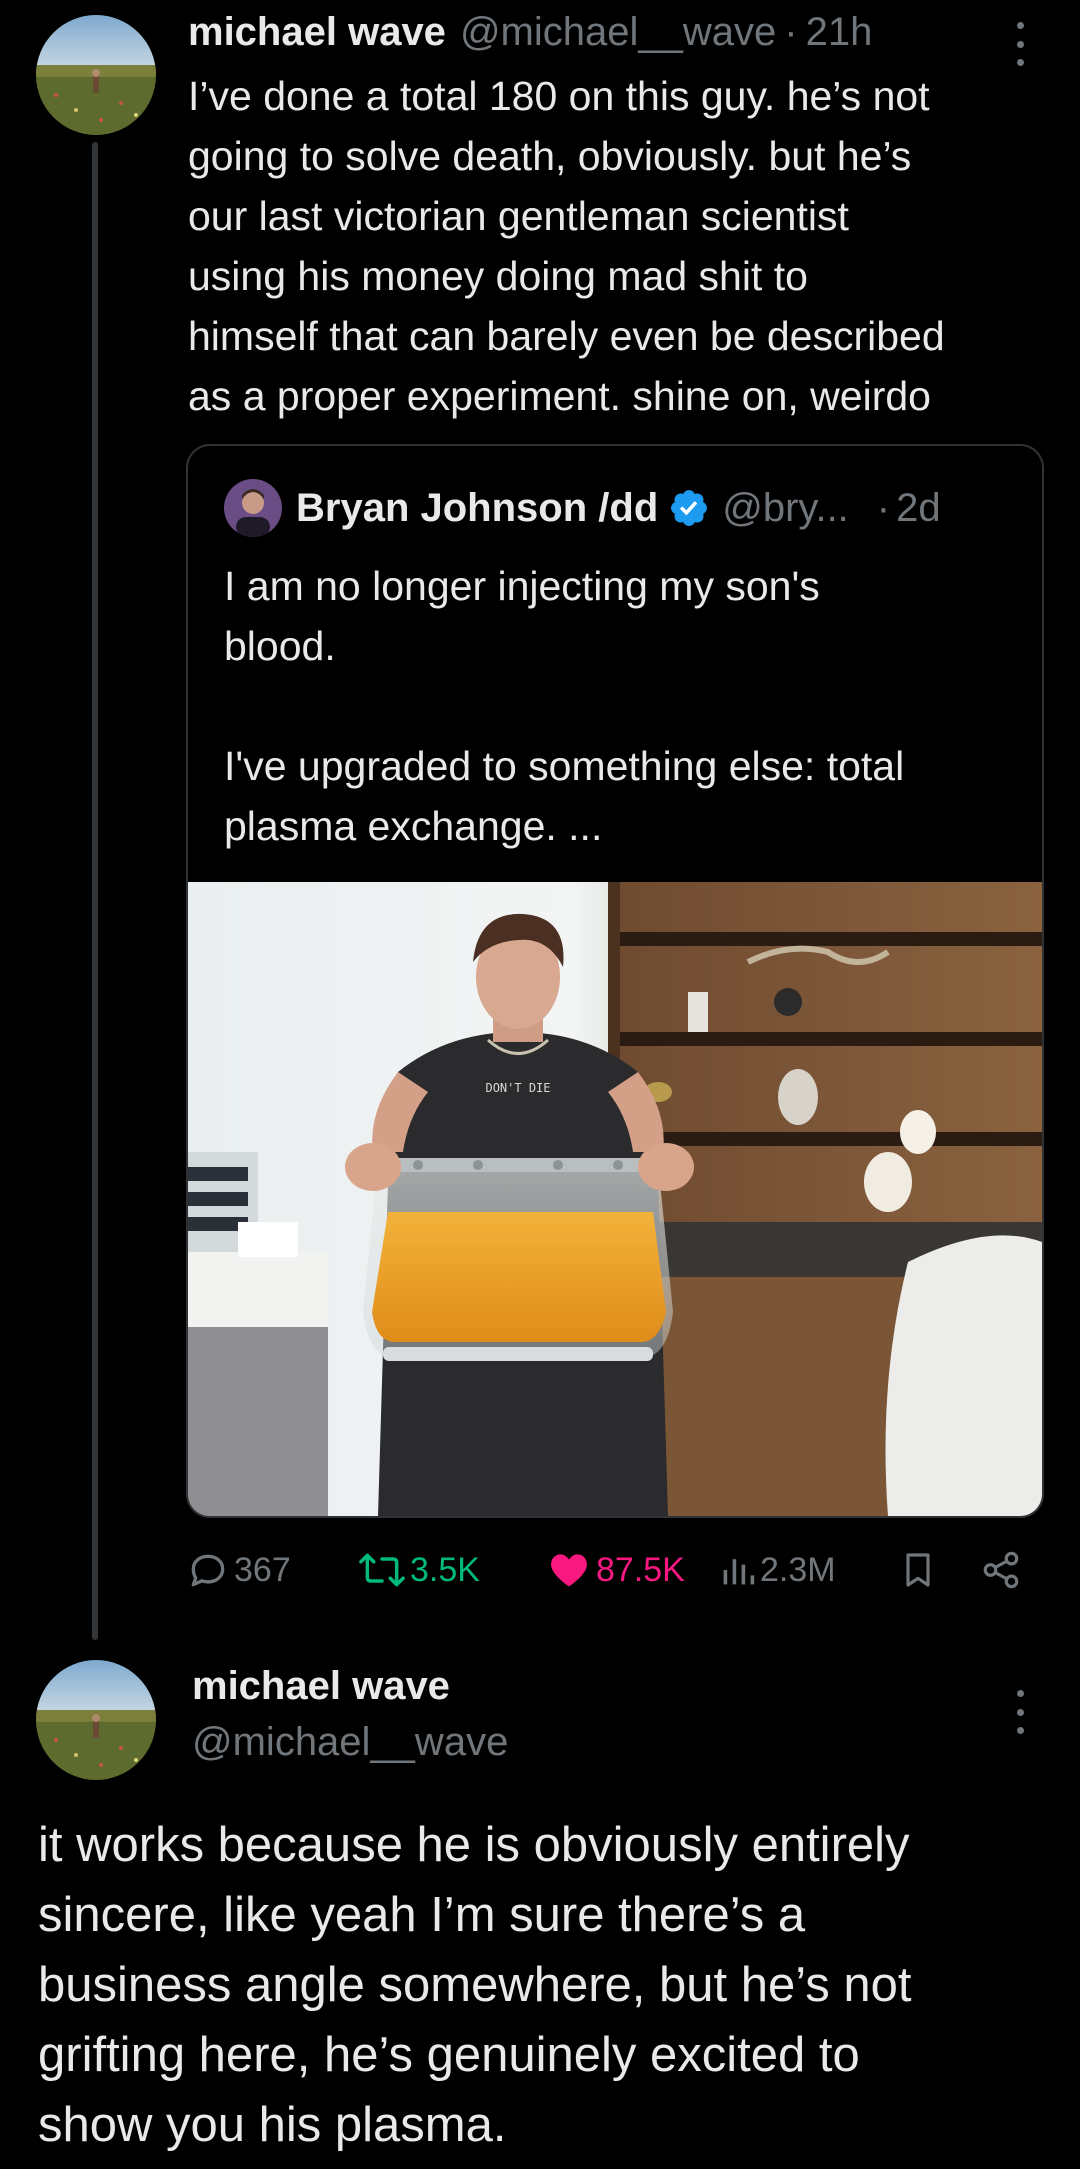 This screenshot has width=1080, height=2169. I want to click on repost-icon, so click(382, 1570).